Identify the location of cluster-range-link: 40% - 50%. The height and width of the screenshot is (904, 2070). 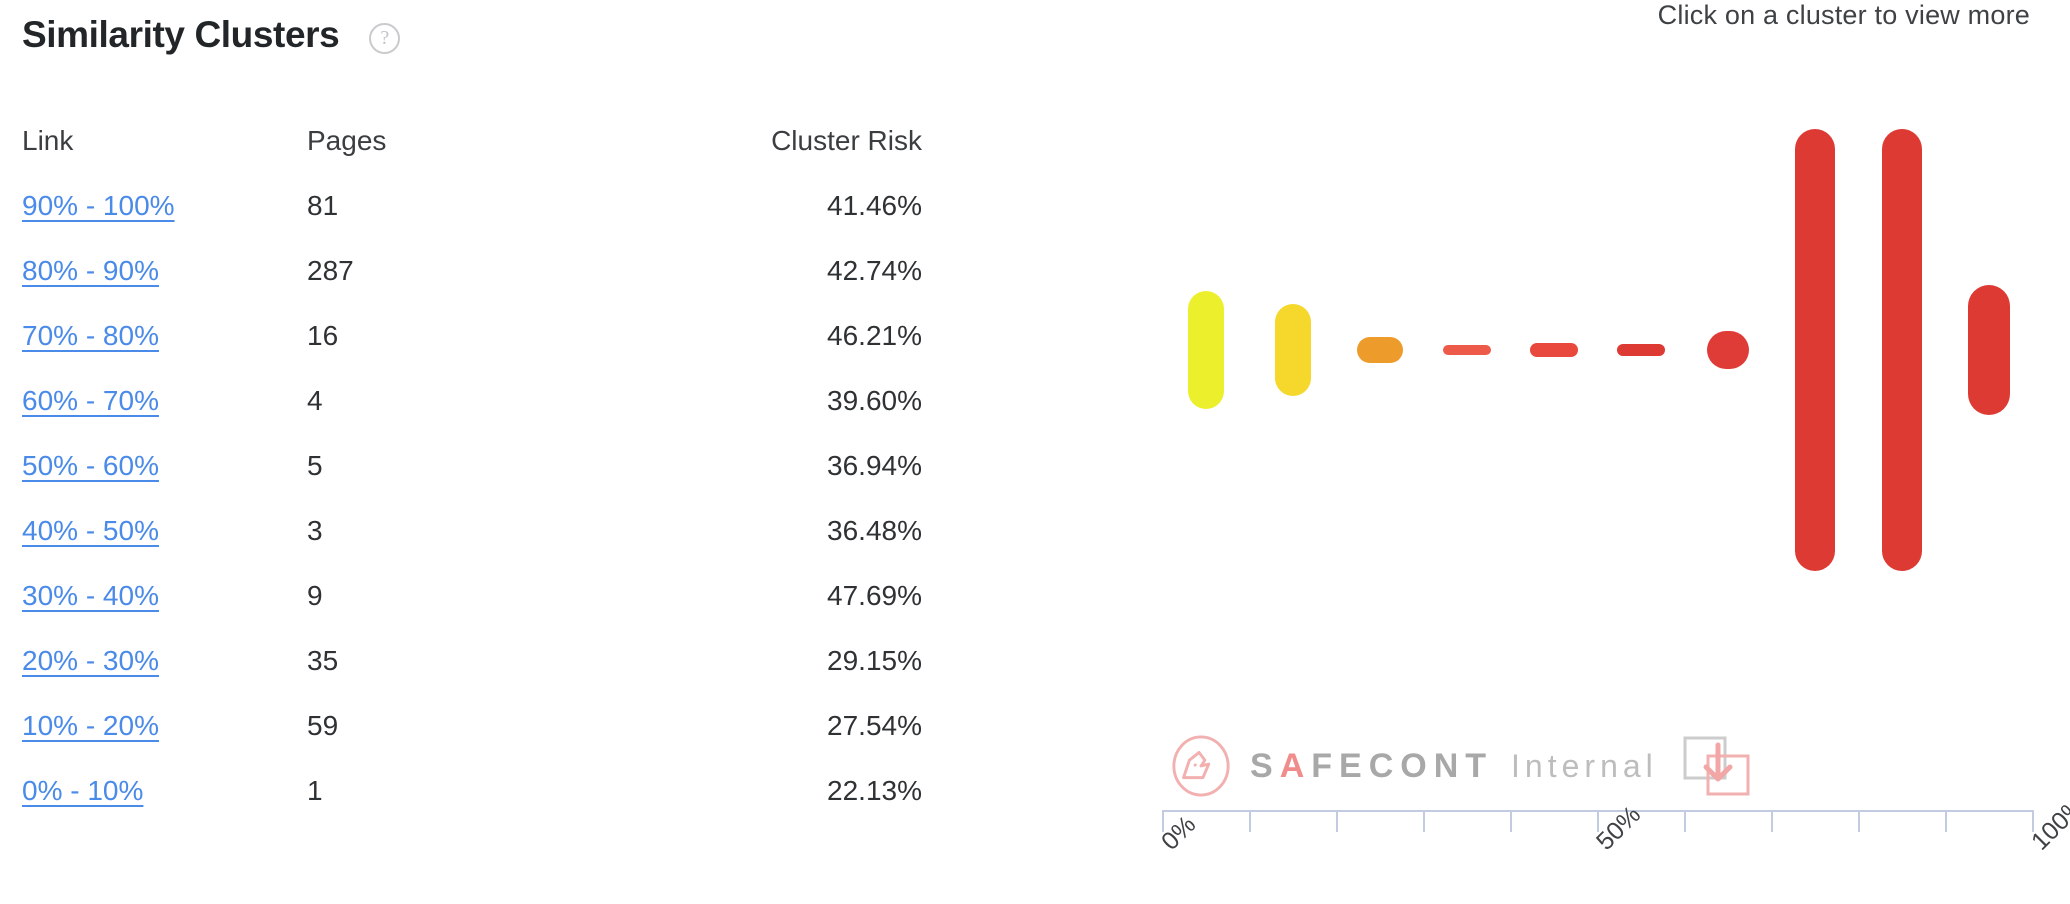
(164, 531).